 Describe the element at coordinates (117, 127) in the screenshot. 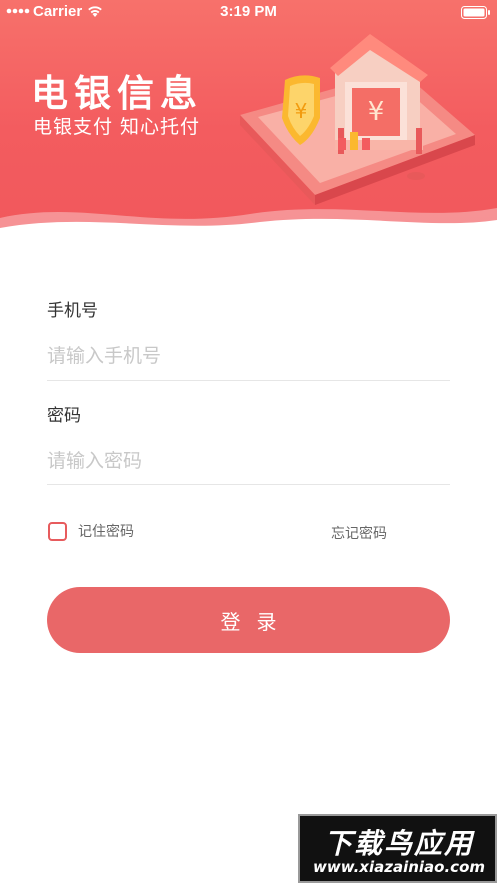

I see `brand-subtitle: 电银支付 知心托付` at that location.